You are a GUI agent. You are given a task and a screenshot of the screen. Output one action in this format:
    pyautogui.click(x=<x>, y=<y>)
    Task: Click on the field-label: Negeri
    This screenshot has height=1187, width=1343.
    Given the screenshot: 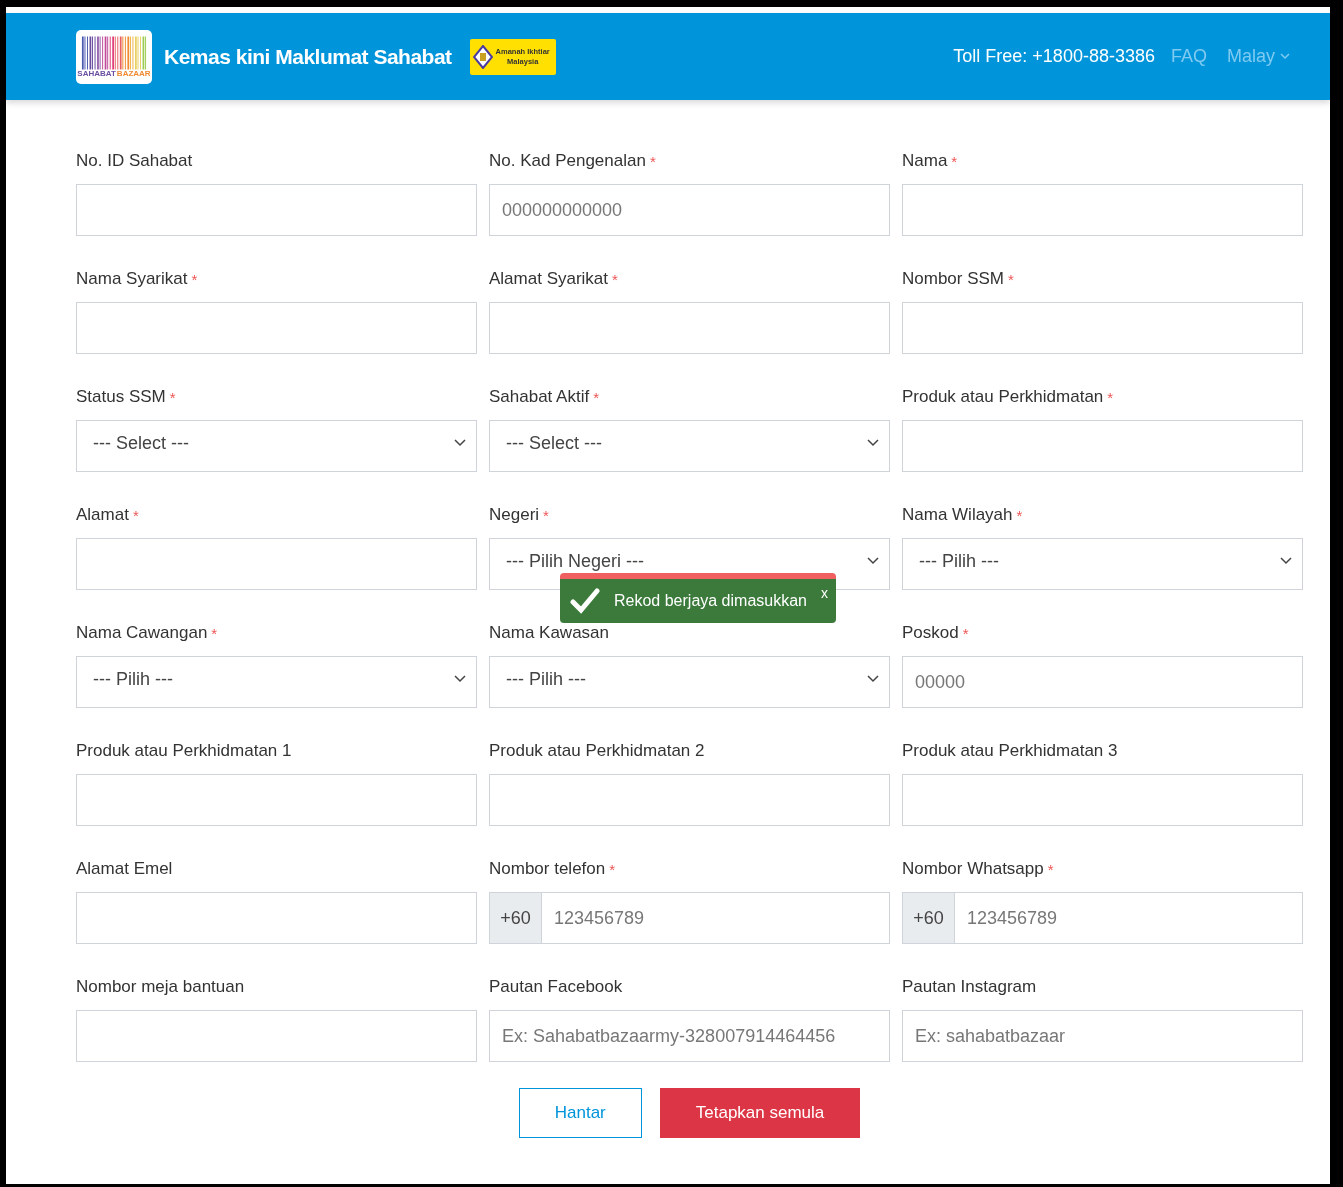 What is the action you would take?
    pyautogui.click(x=514, y=515)
    